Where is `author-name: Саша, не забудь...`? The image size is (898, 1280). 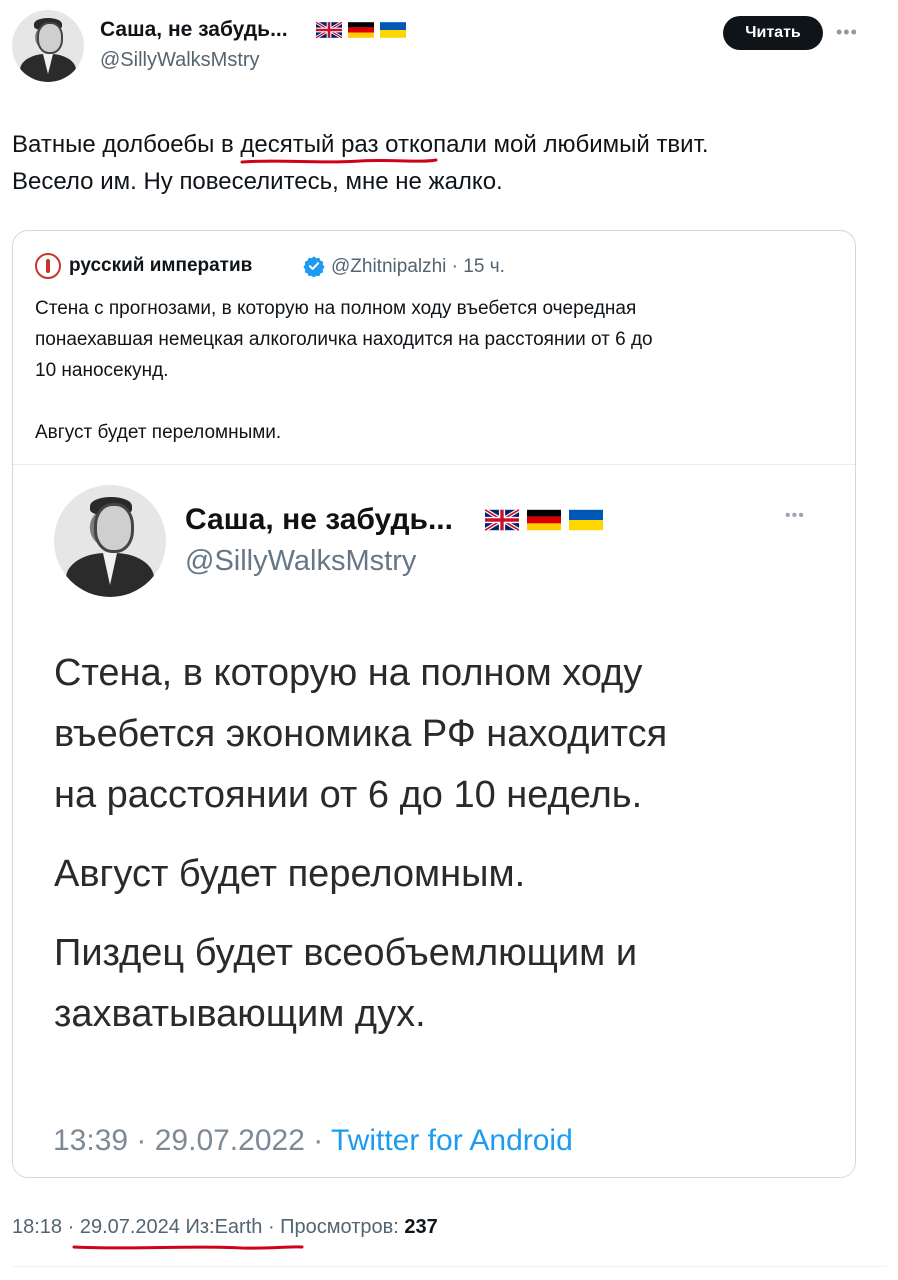
author-name: Саша, не забудь... is located at coordinates (194, 30).